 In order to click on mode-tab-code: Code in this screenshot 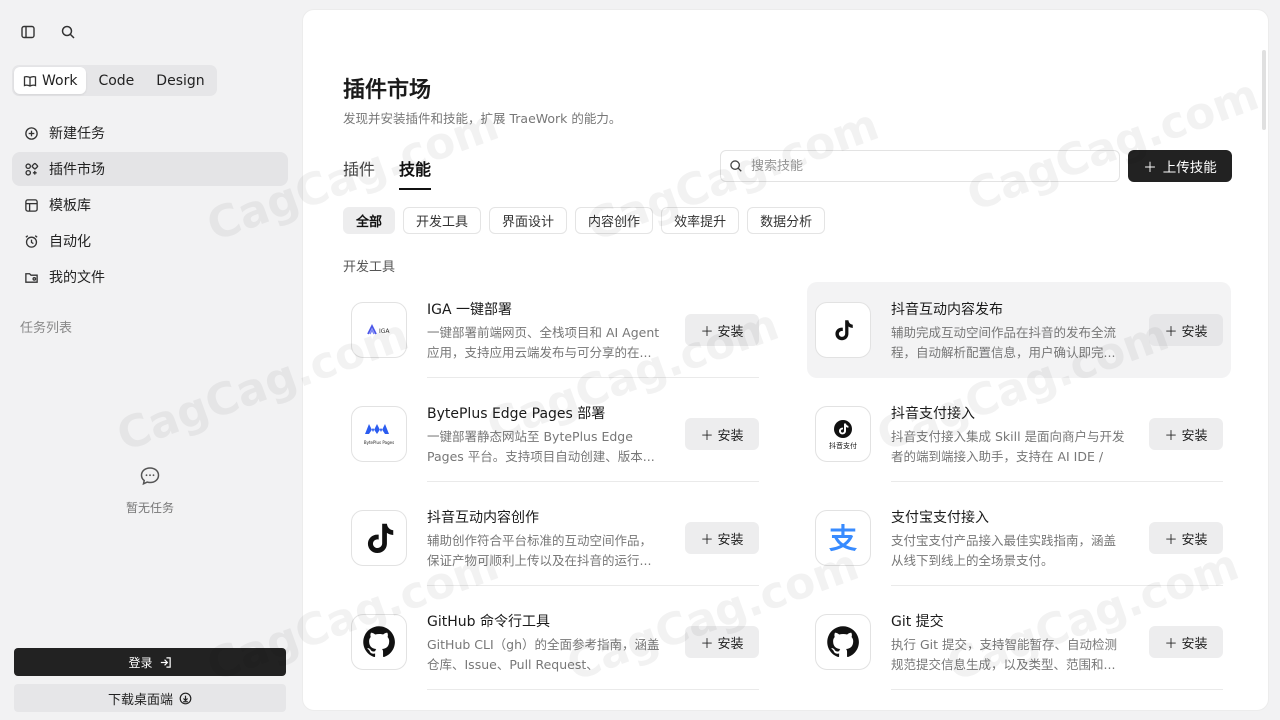, I will do `click(116, 80)`.